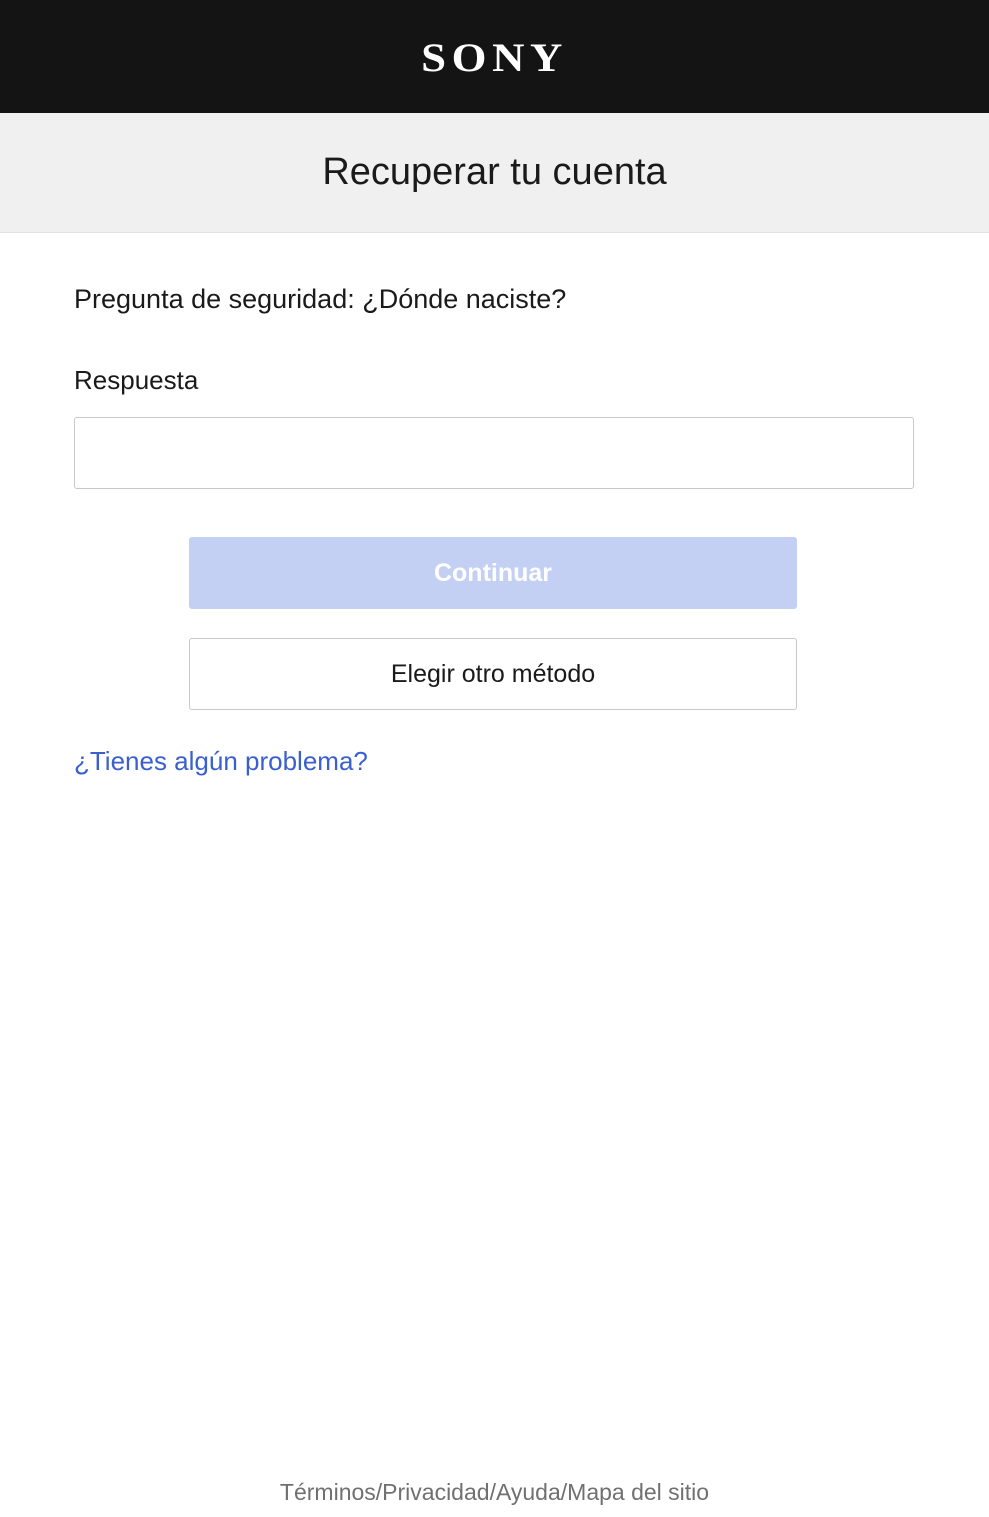 The width and height of the screenshot is (989, 1517). Describe the element at coordinates (136, 380) in the screenshot. I see `answer-label: Respuesta` at that location.